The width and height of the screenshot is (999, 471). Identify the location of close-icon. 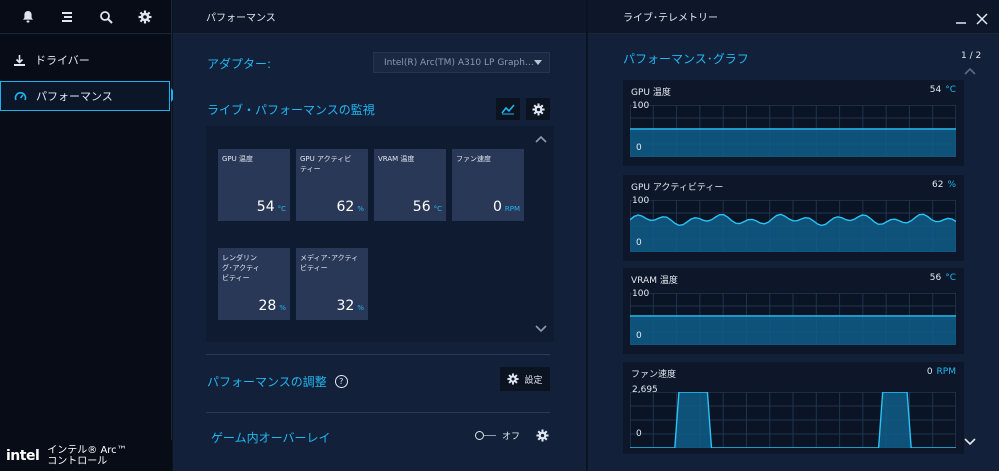
(982, 19).